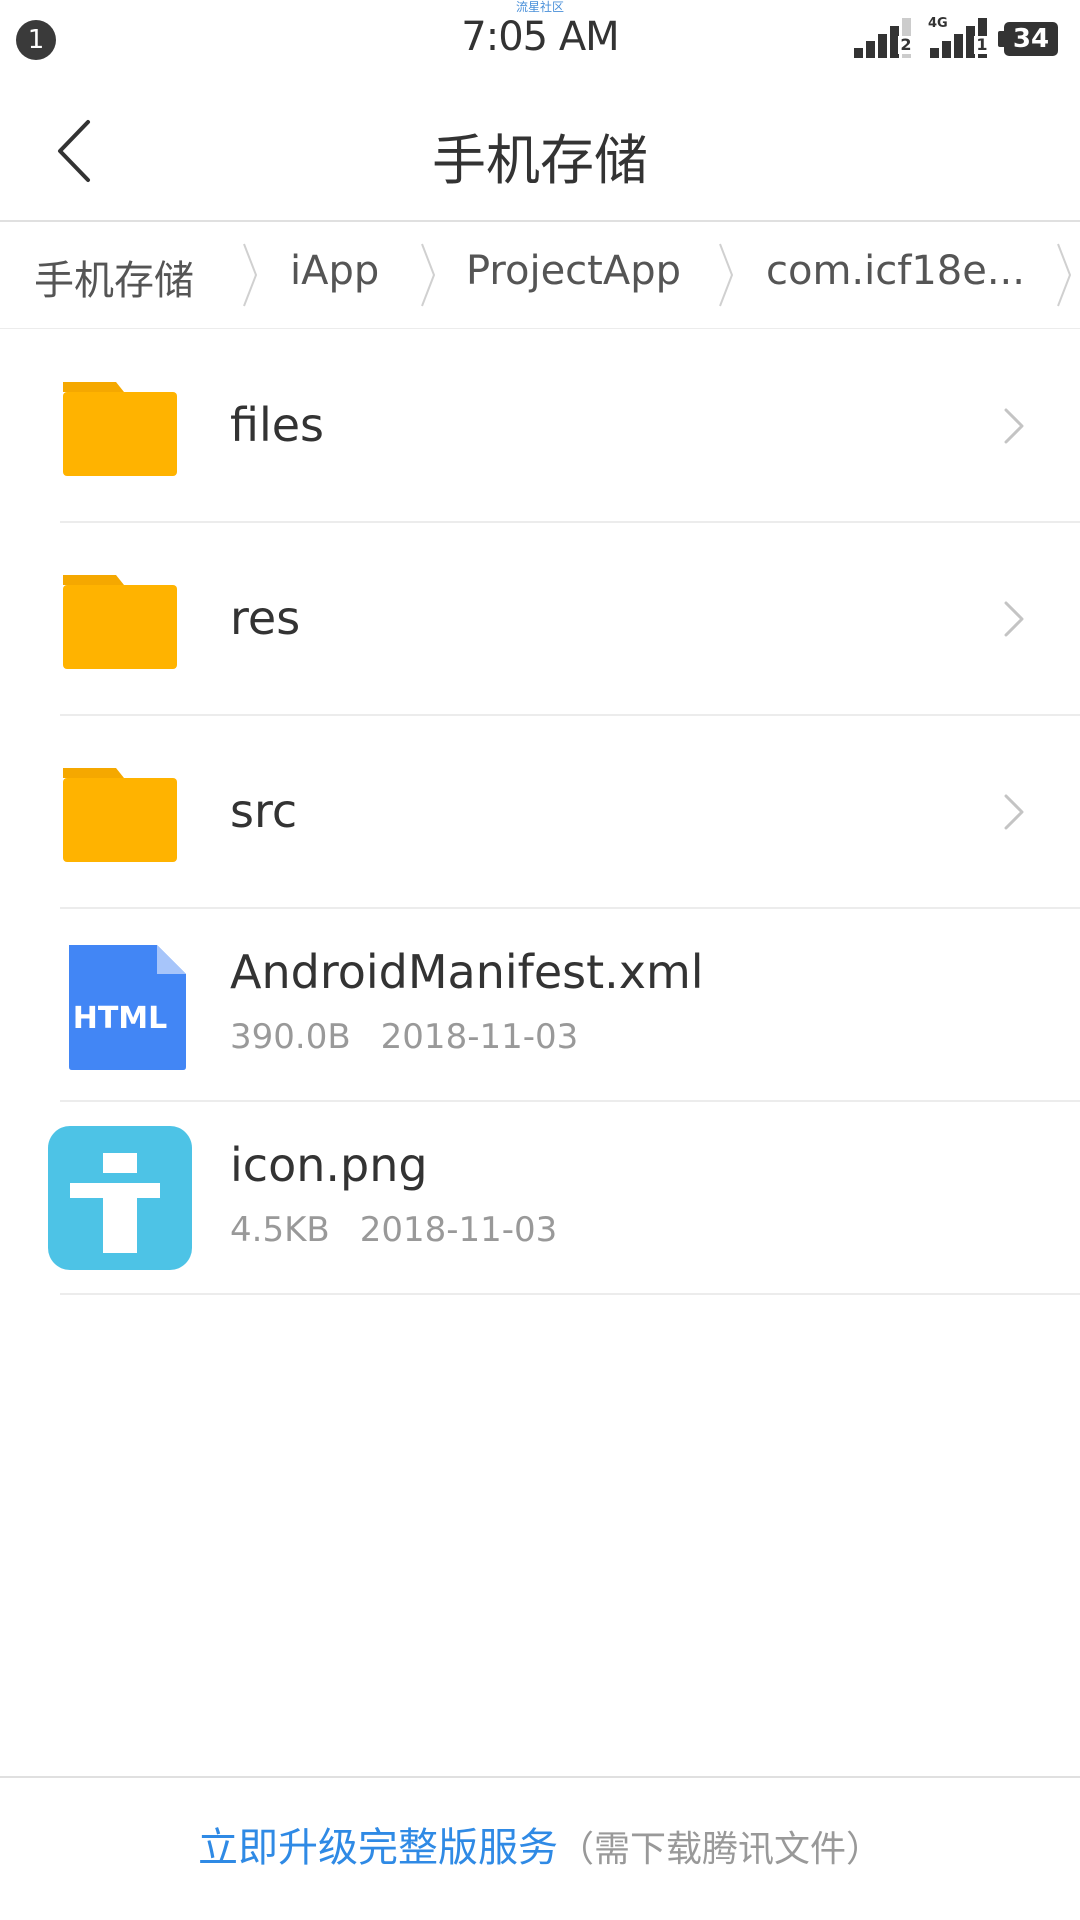 This screenshot has width=1080, height=1920. What do you see at coordinates (120, 1198) in the screenshot?
I see `image-file-icon` at bounding box center [120, 1198].